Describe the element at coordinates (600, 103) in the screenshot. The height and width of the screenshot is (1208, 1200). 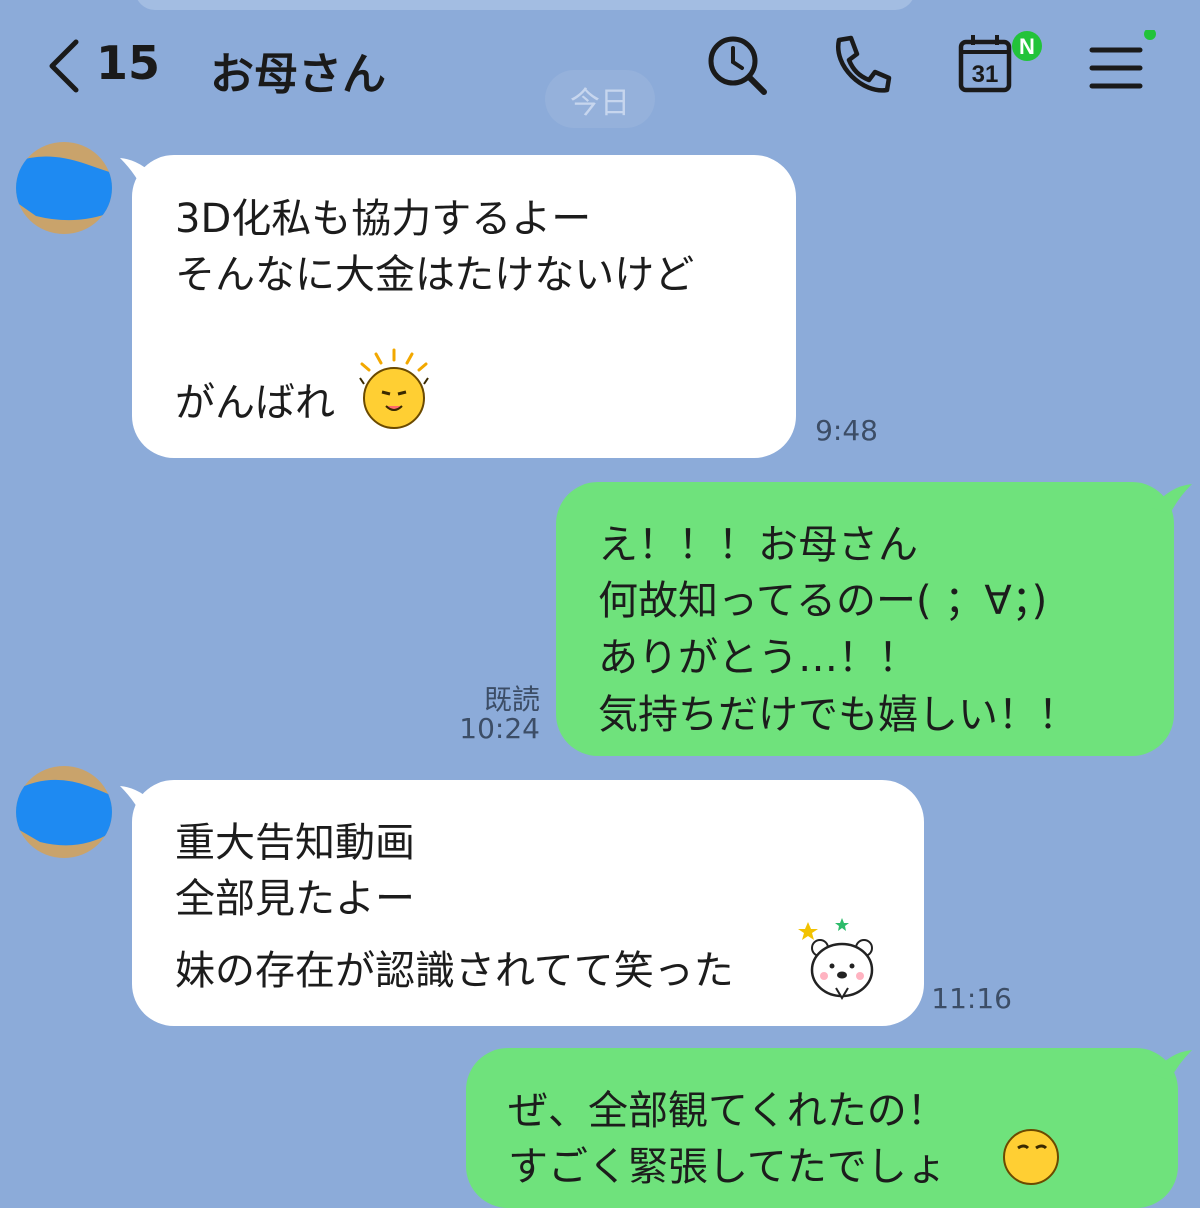
I see `date-divider-label: 今日` at that location.